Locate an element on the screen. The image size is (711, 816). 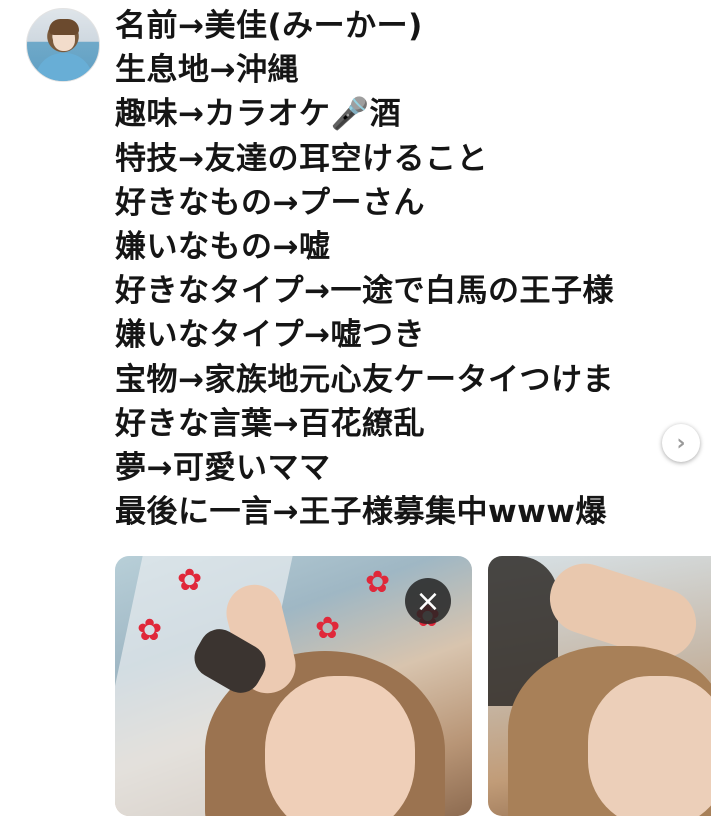
carousel-next-button: › is located at coordinates (681, 443).